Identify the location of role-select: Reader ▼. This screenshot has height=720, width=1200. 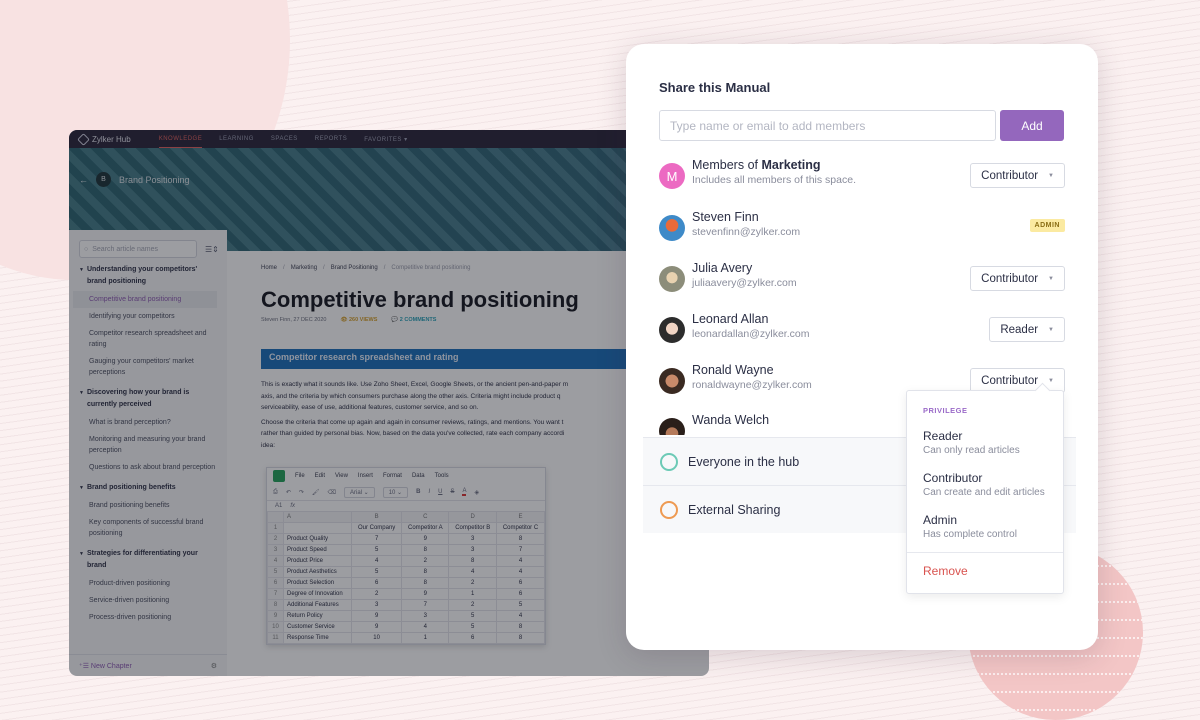
(1027, 329).